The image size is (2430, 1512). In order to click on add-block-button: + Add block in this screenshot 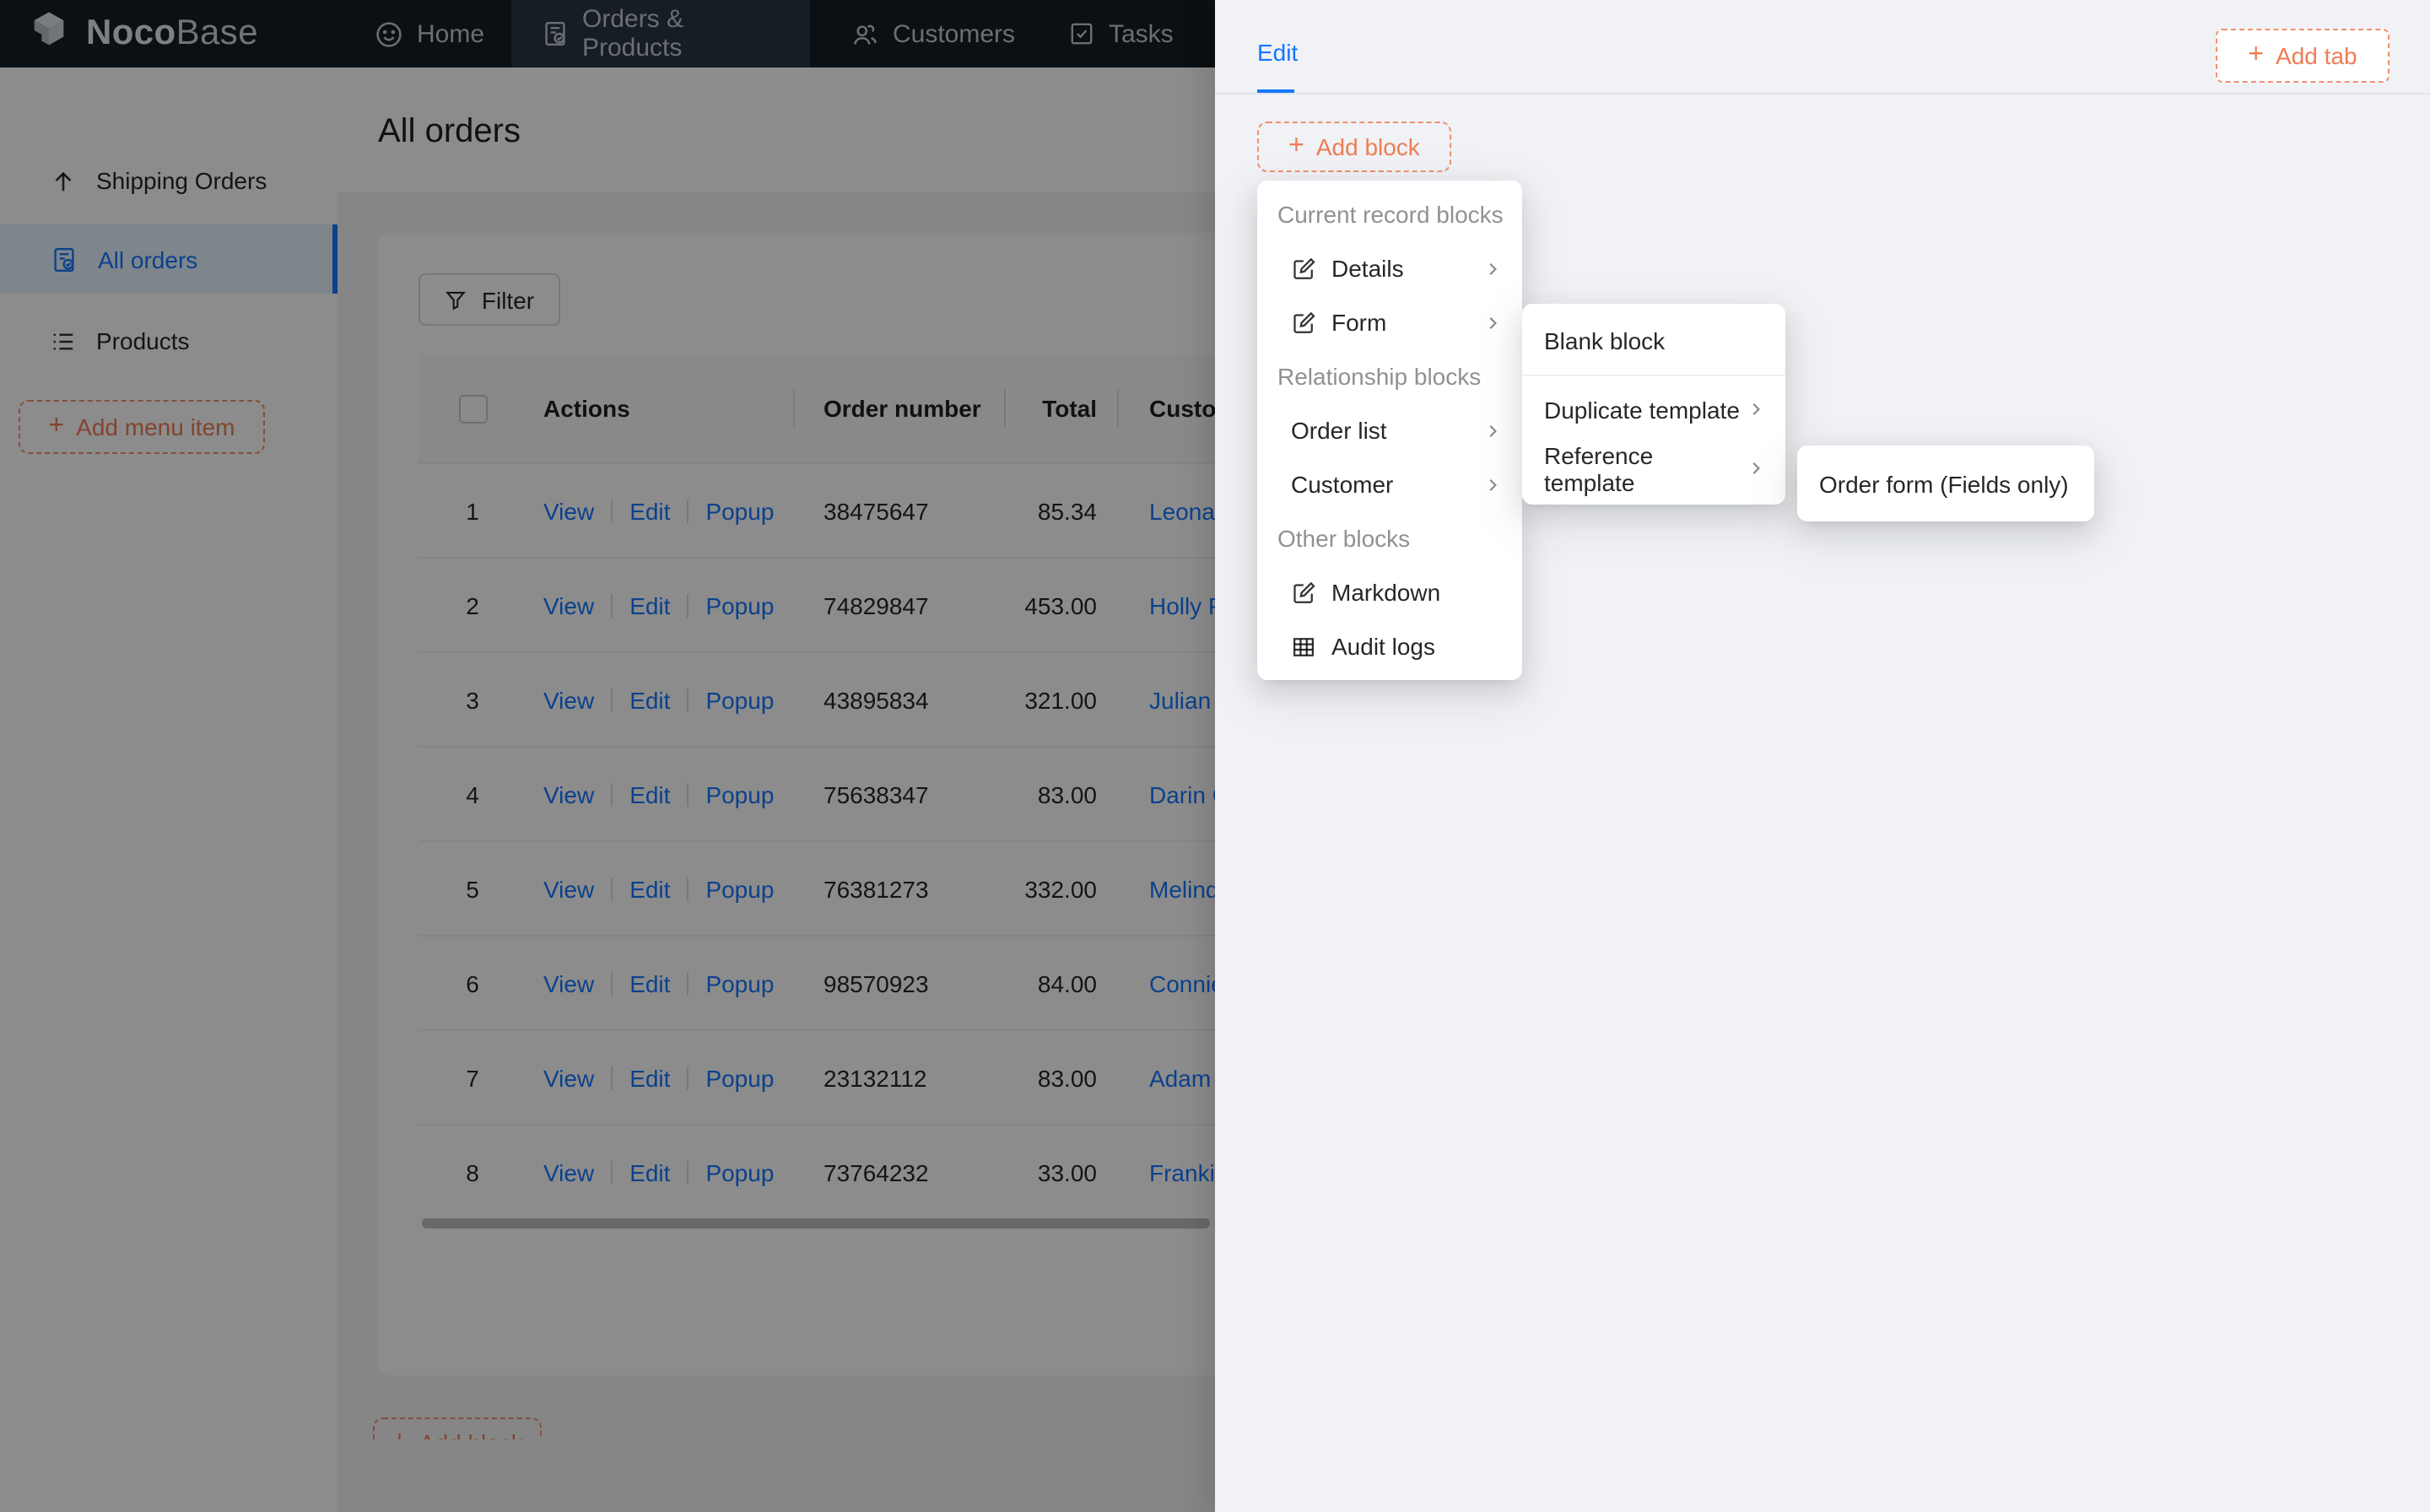, I will do `click(1354, 147)`.